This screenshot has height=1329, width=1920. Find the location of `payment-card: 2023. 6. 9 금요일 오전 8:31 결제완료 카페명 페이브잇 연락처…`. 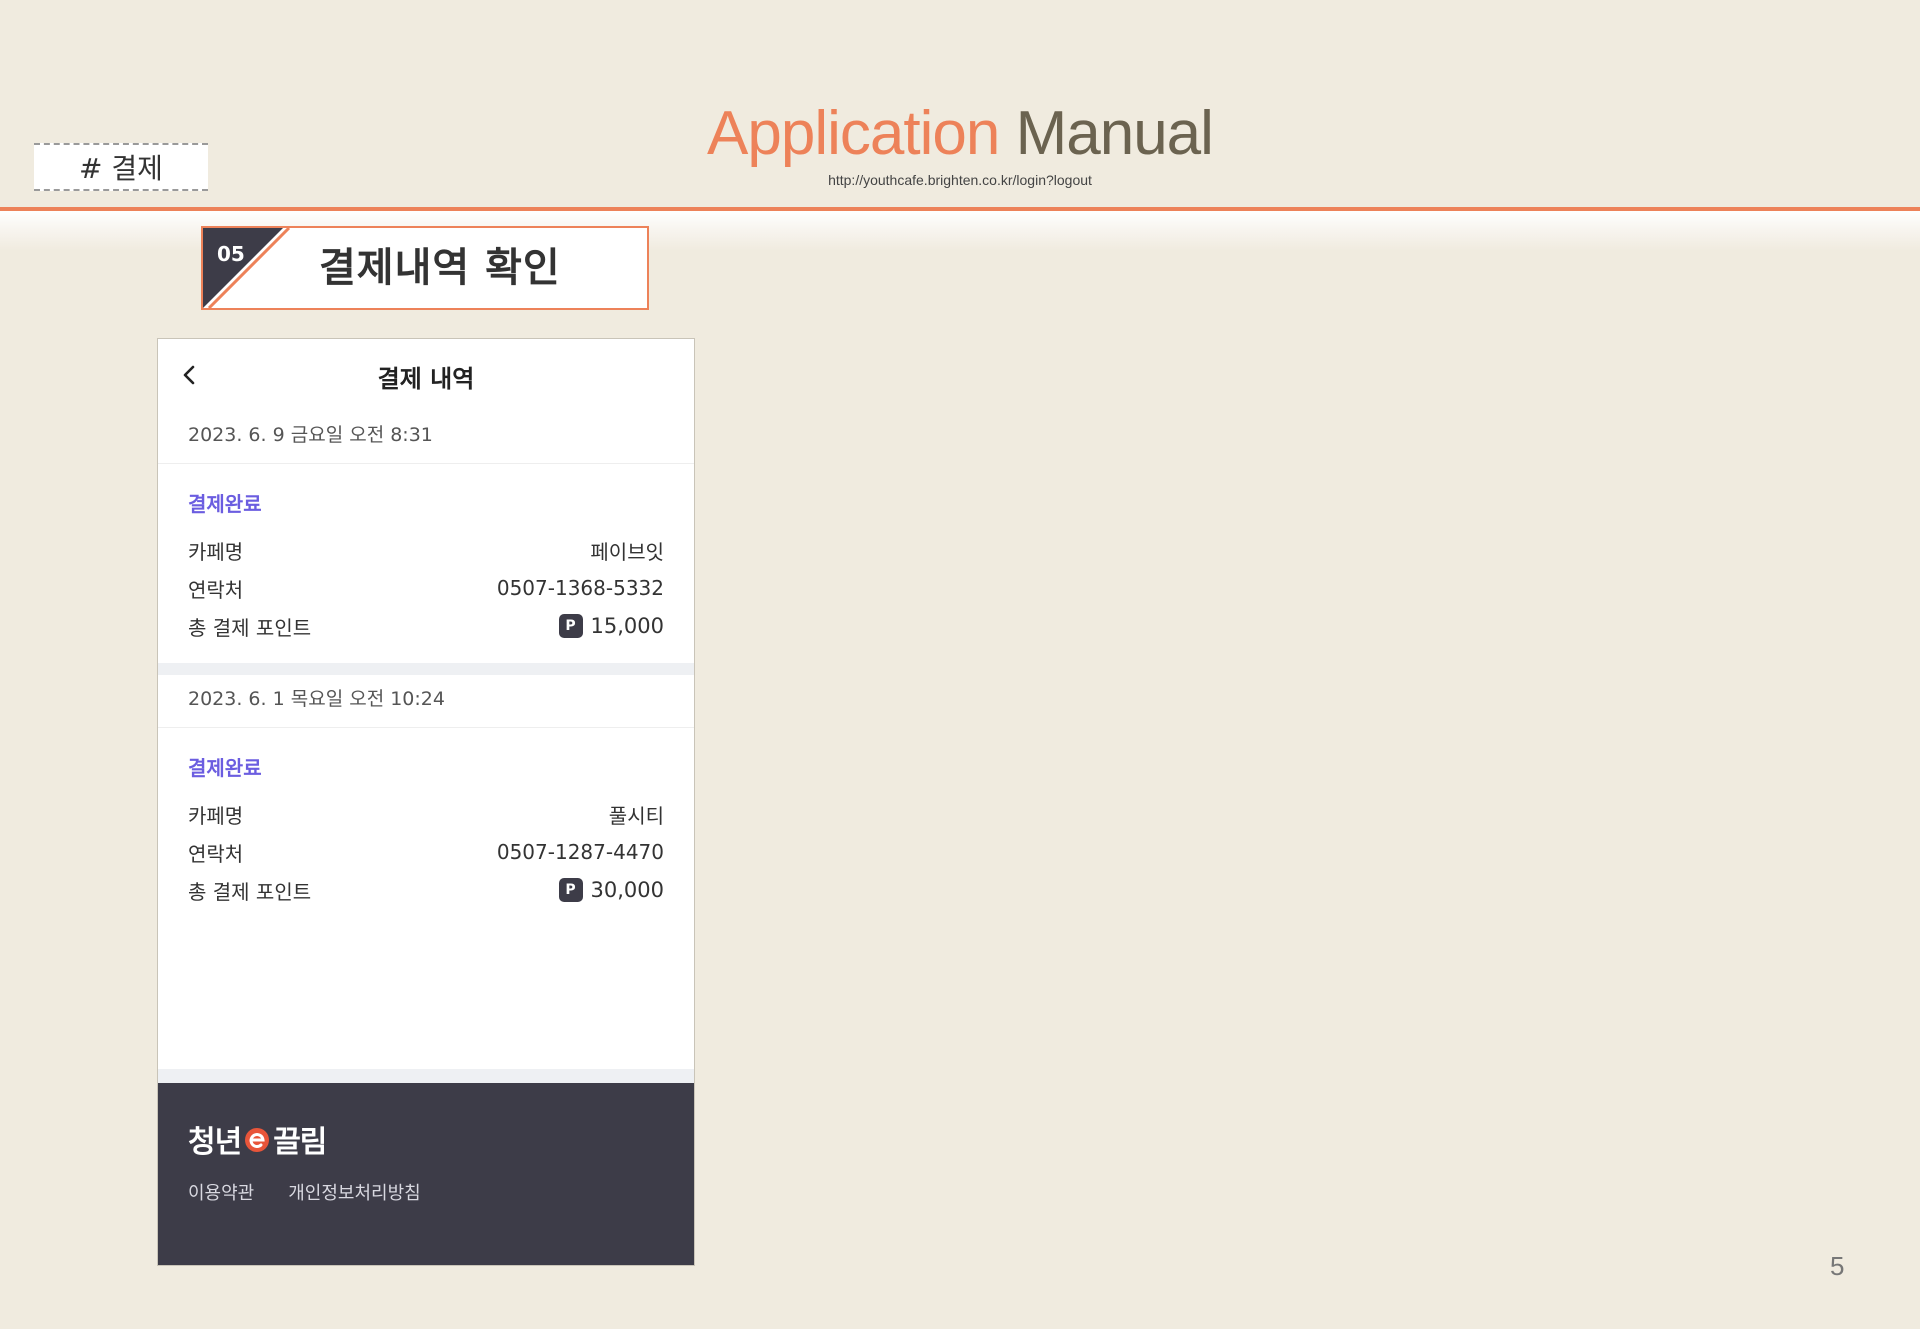

payment-card: 2023. 6. 9 금요일 오전 8:31 결제완료 카페명 페이브잇 연락처… is located at coordinates (426, 537).